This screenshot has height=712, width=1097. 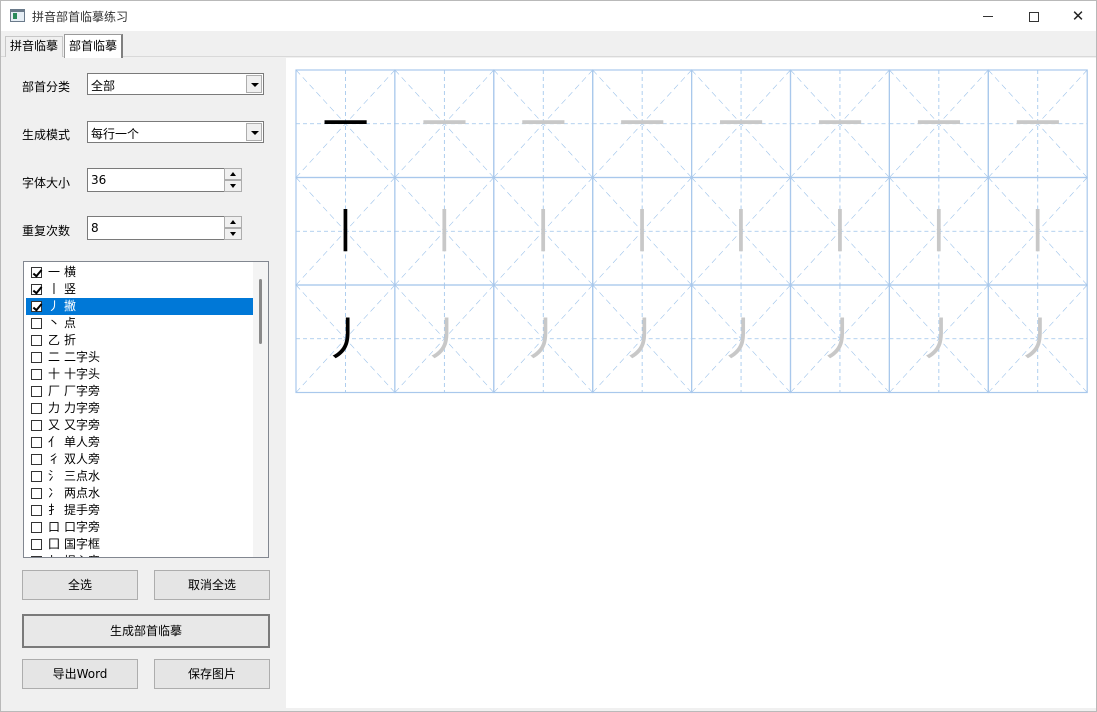 What do you see at coordinates (80, 585) in the screenshot?
I see `select-all-button: 全选` at bounding box center [80, 585].